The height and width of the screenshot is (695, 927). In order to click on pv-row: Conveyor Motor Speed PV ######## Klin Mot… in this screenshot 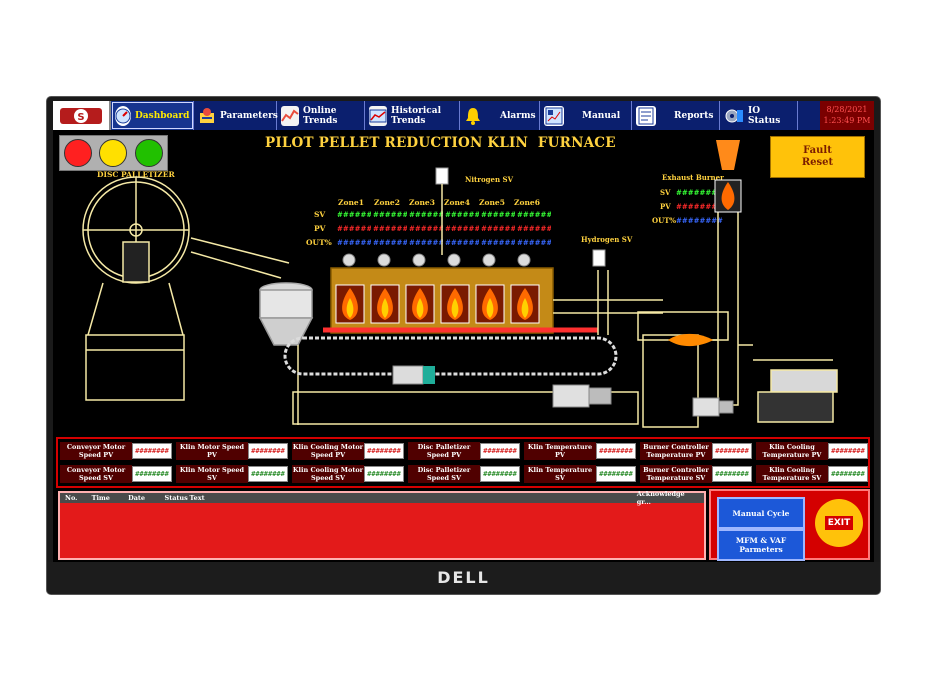, I will do `click(464, 451)`.